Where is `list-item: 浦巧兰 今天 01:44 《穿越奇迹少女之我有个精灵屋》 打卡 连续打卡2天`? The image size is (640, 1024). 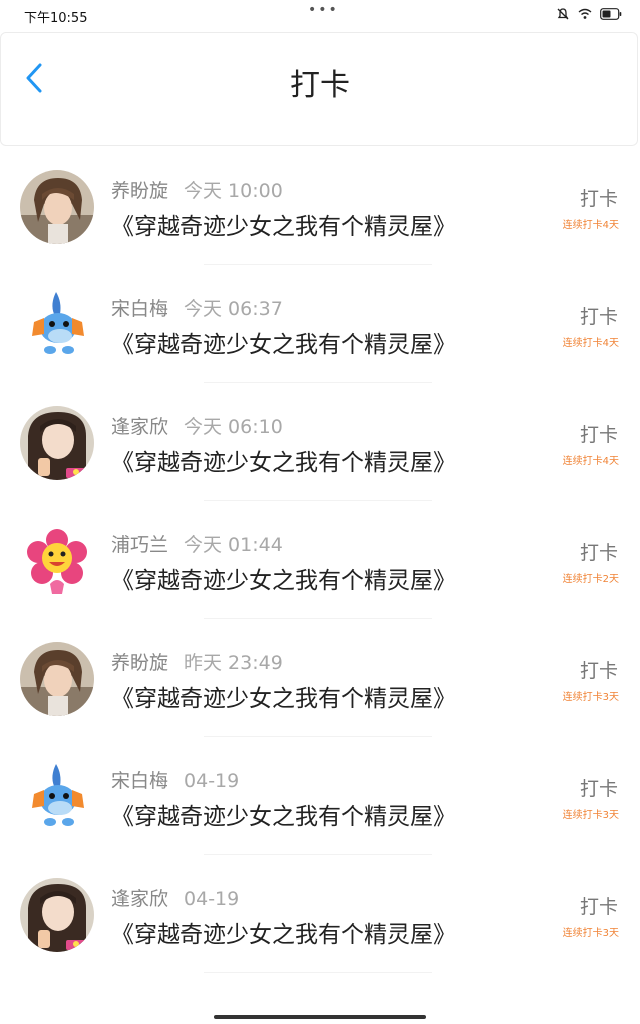
list-item: 浦巧兰 今天 01:44 《穿越奇迹少女之我有个精灵屋》 打卡 连续打卡2天 is located at coordinates (320, 563).